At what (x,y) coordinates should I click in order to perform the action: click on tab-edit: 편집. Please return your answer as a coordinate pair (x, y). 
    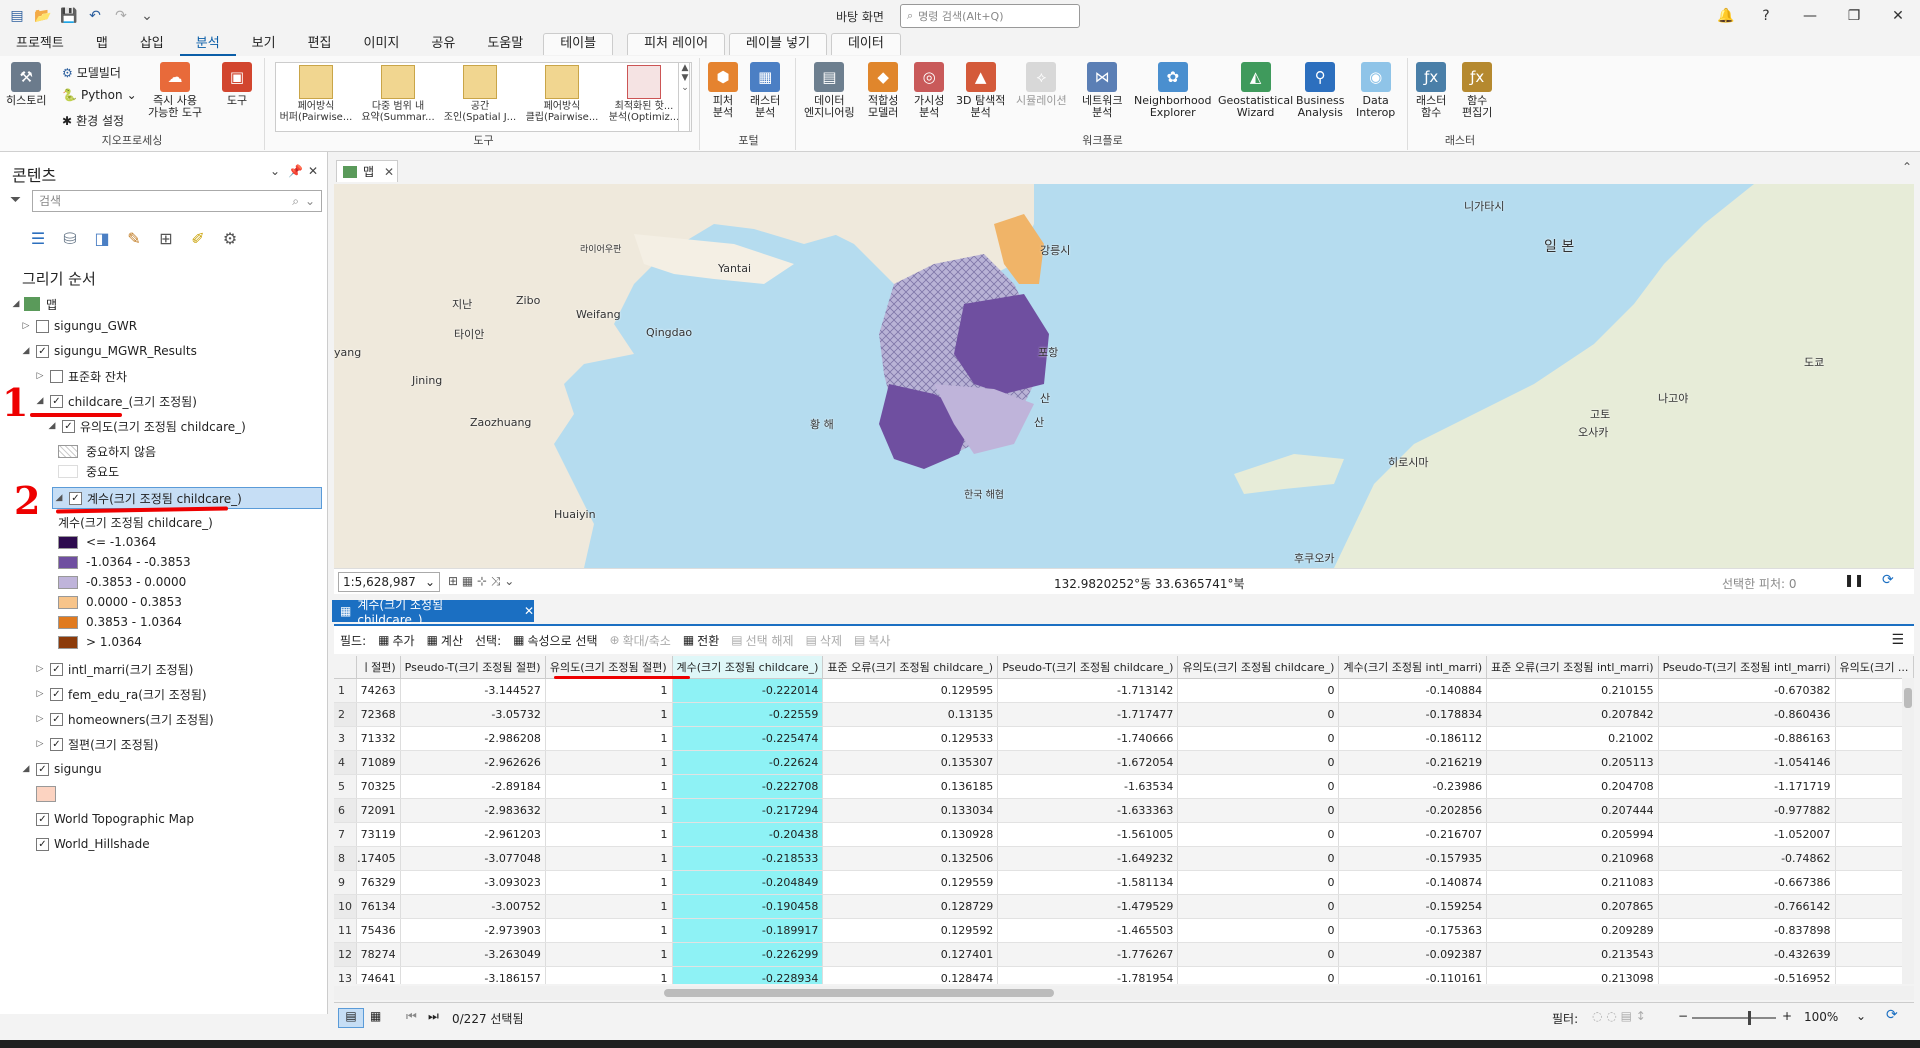
    Looking at the image, I should click on (320, 44).